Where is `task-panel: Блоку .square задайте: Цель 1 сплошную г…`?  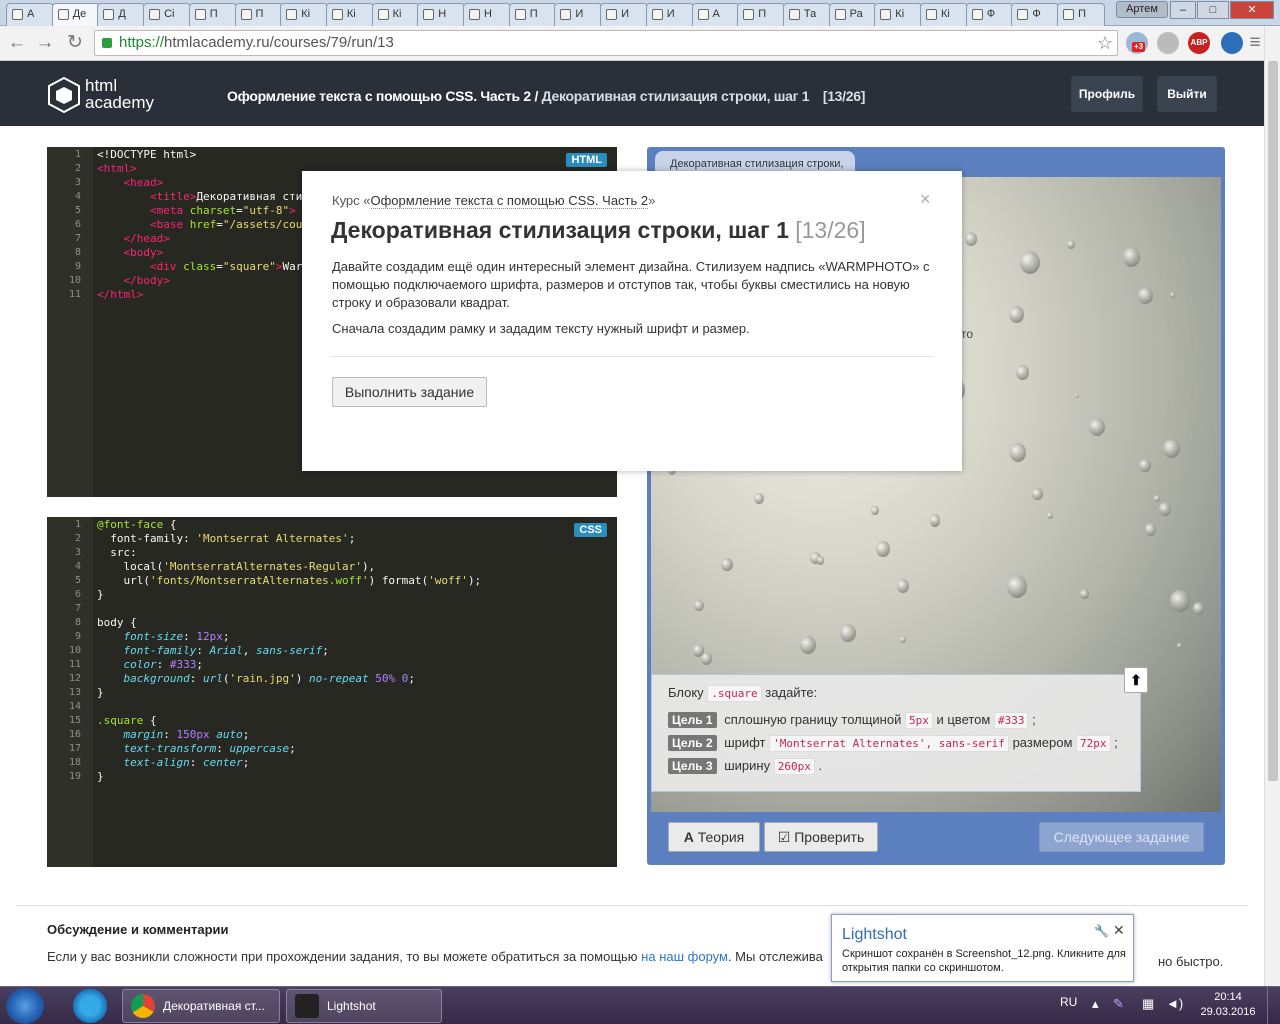 task-panel: Блоку .square задайте: Цель 1 сплошную г… is located at coordinates (896, 733).